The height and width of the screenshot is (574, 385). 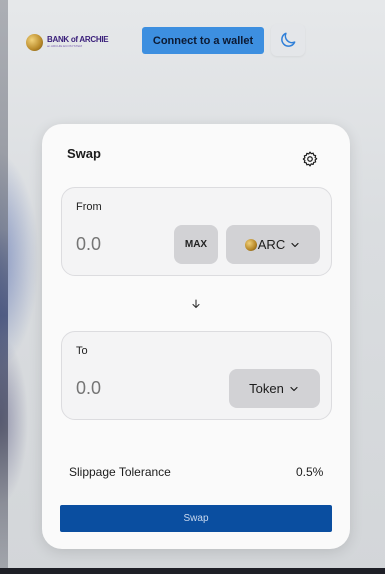 What do you see at coordinates (309, 472) in the screenshot?
I see `slippage-tolerance-value: 0.5%` at bounding box center [309, 472].